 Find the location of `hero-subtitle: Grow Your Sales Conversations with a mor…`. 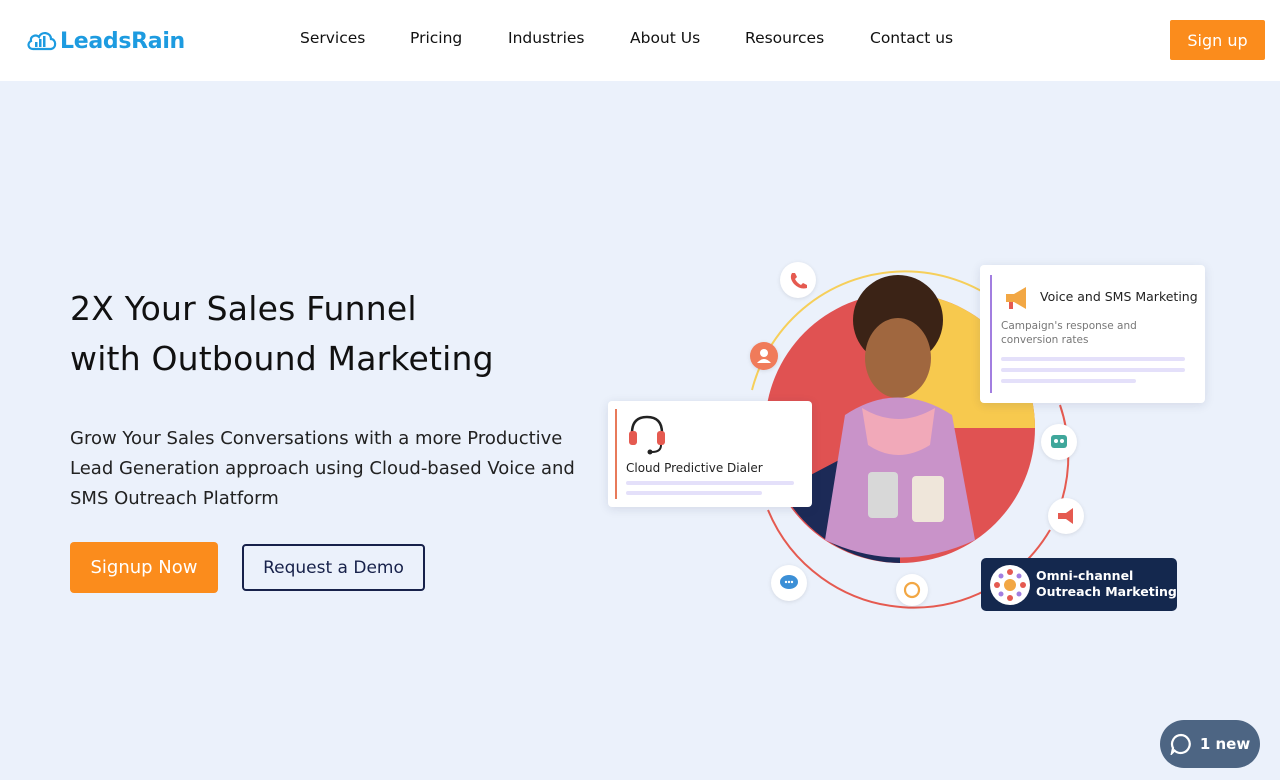

hero-subtitle: Grow Your Sales Conversations with a mor… is located at coordinates (322, 468).